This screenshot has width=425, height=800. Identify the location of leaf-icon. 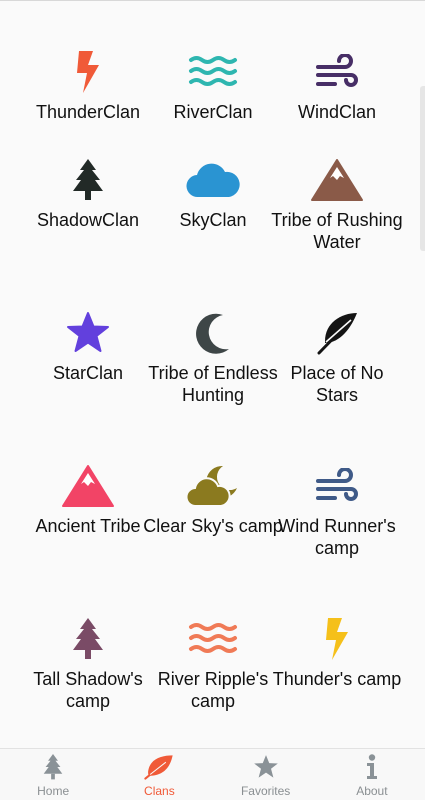
(159, 767).